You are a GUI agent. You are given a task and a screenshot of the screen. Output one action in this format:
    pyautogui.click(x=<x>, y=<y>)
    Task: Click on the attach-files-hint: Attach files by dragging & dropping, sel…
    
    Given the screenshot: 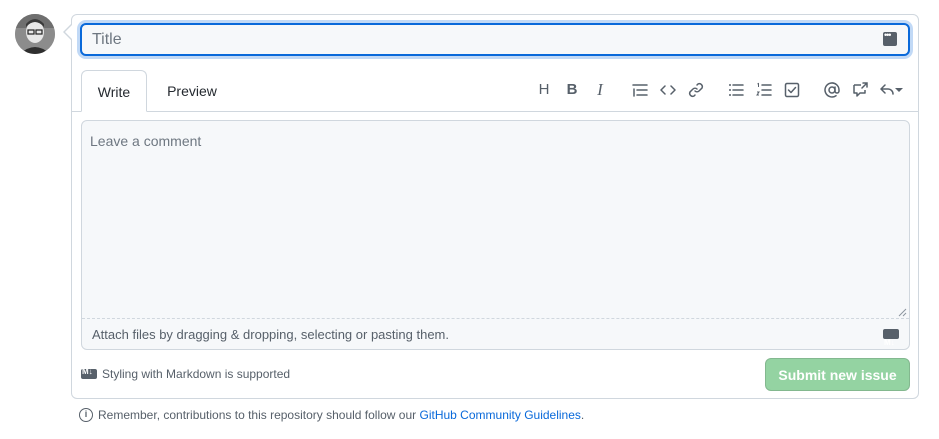 What is the action you would take?
    pyautogui.click(x=270, y=334)
    